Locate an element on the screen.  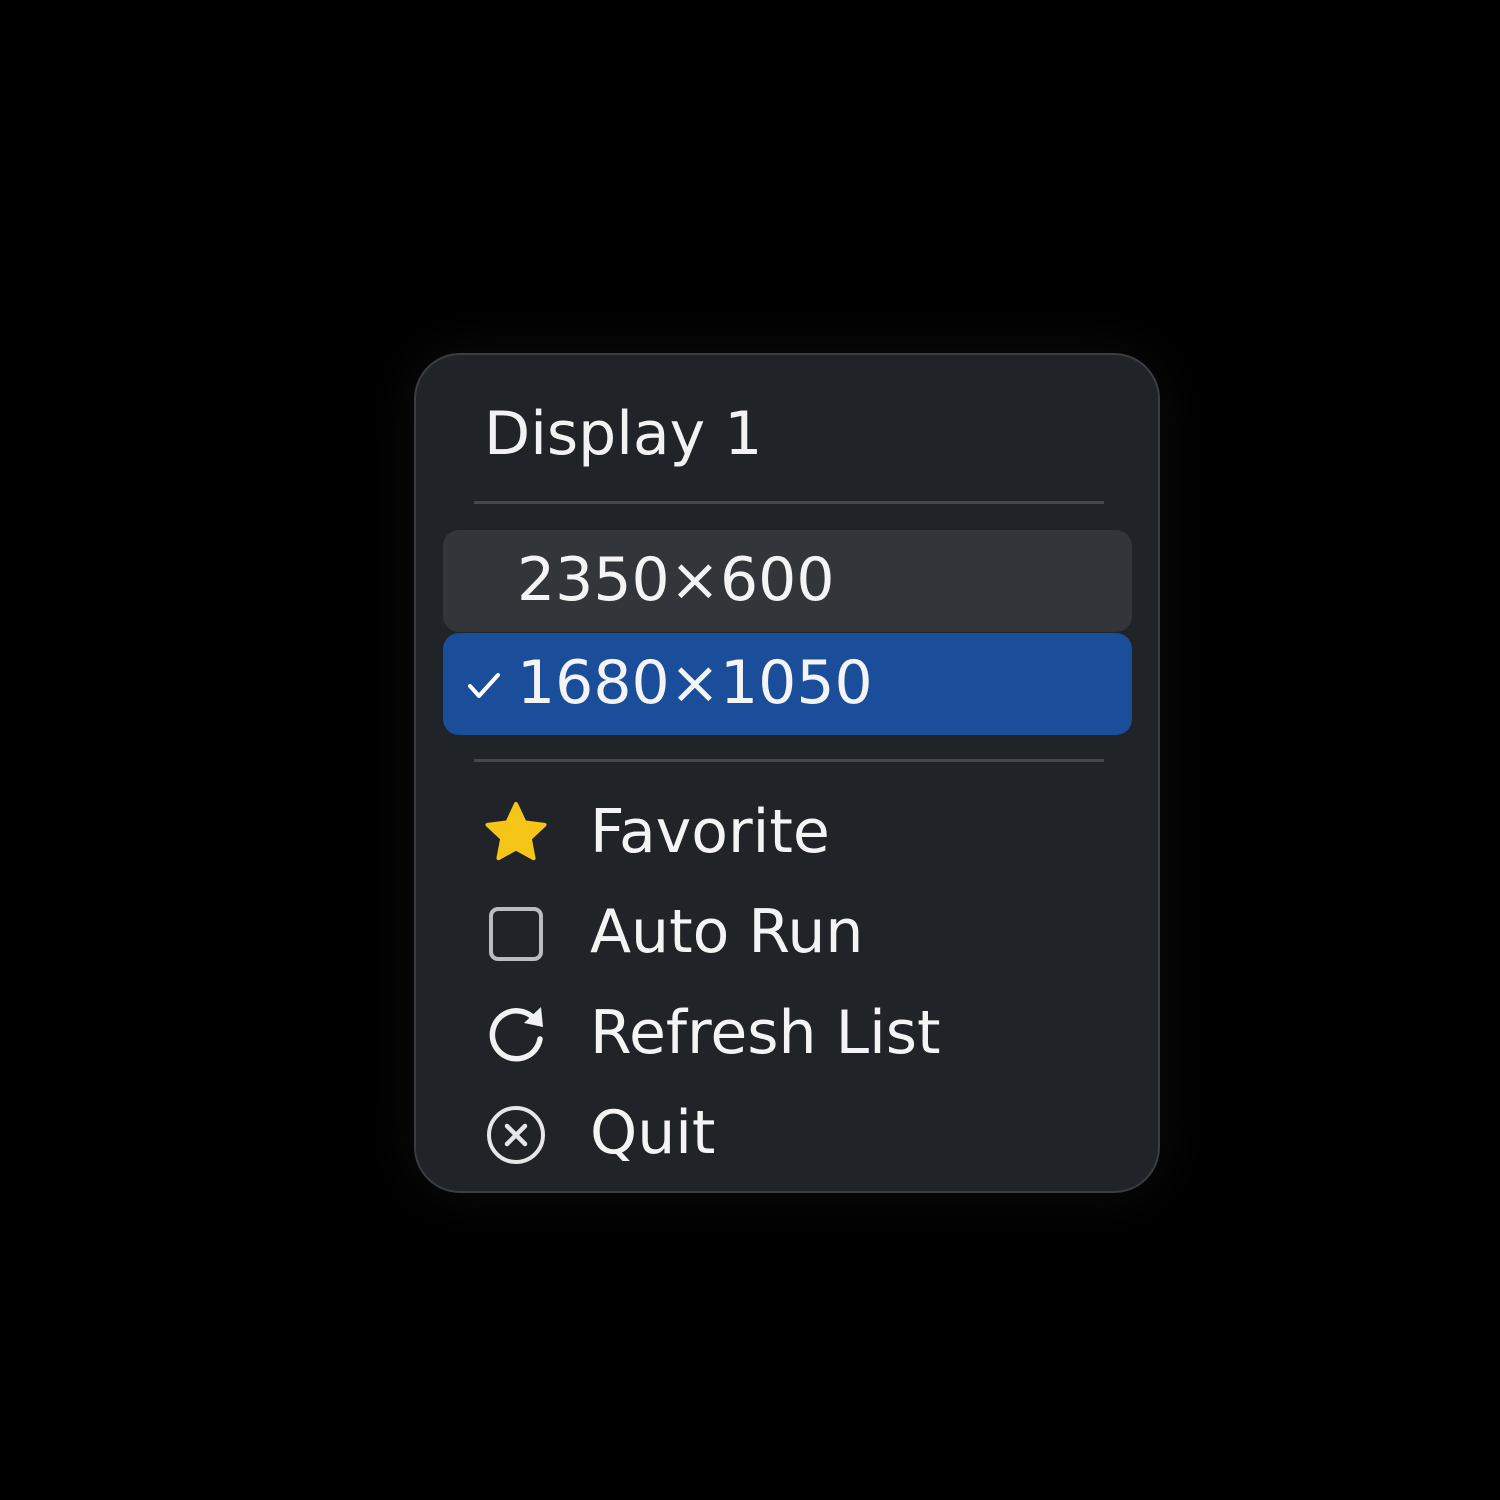
resolution-item-2350x600: 2350×600 is located at coordinates (787, 581).